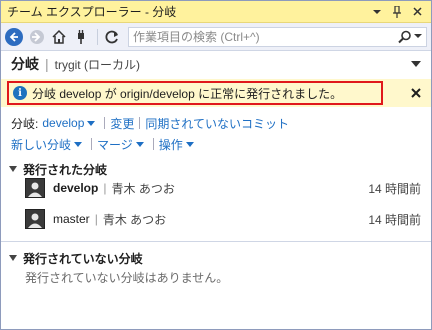 This screenshot has height=330, width=432. Describe the element at coordinates (25, 123) in the screenshot. I see `branch-label: 分岐:` at that location.